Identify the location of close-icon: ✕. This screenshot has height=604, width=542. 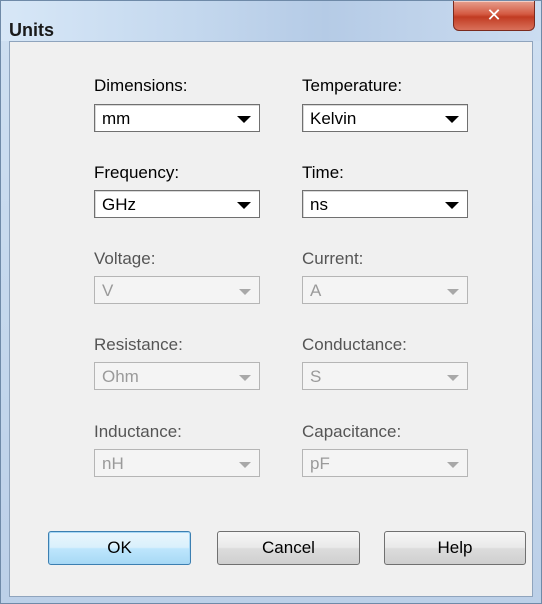
(494, 15).